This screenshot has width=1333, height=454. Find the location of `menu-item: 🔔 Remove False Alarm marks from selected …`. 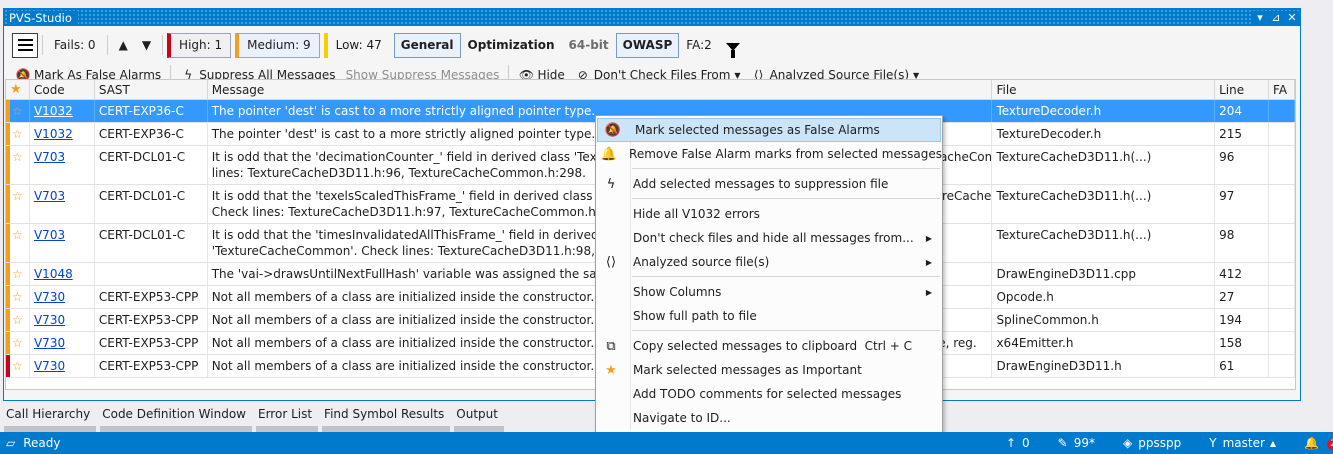

menu-item: 🔔 Remove False Alarm marks from selected … is located at coordinates (769, 154).